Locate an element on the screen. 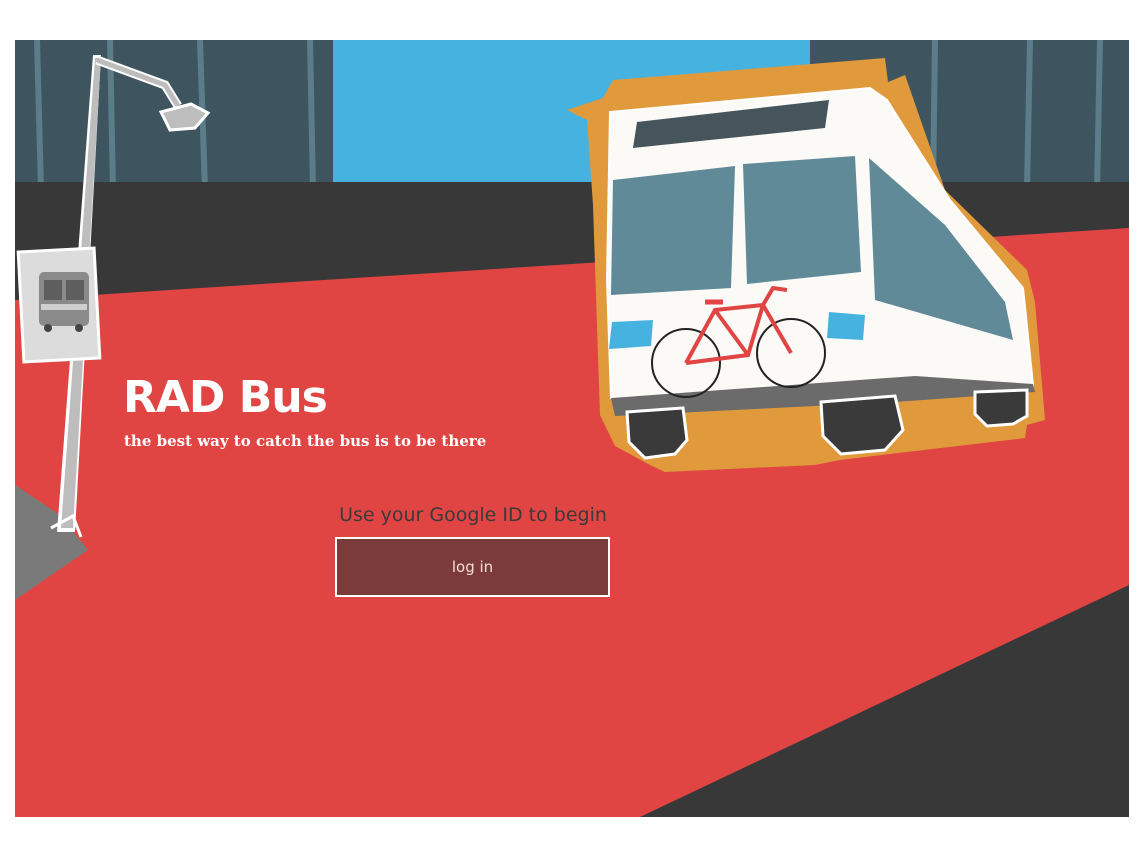 This screenshot has height=857, width=1143. login-prompt: Use your Google ID to begin is located at coordinates (473, 515).